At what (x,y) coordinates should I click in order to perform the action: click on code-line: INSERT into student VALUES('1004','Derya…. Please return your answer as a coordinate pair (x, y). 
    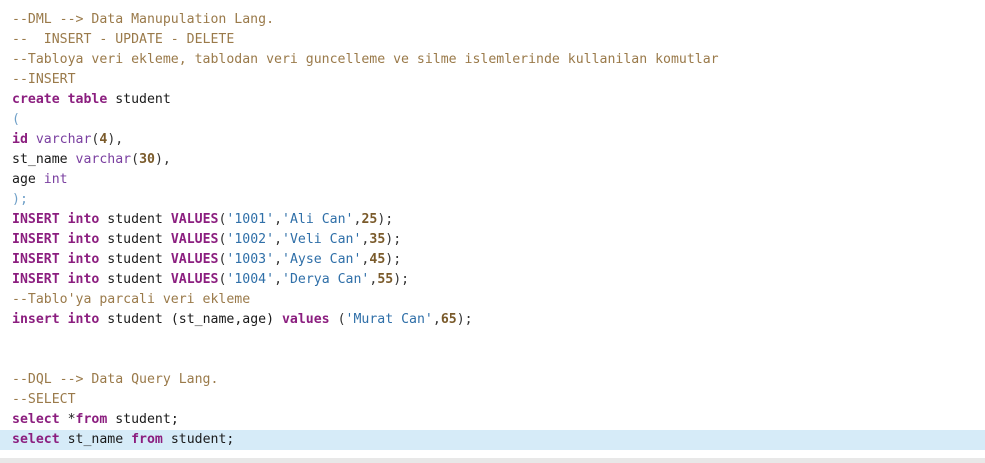
    Looking at the image, I should click on (492, 280).